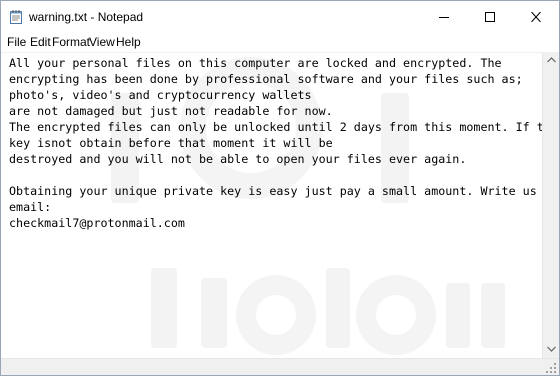  I want to click on scroll-down-arrow-icon, so click(551, 349).